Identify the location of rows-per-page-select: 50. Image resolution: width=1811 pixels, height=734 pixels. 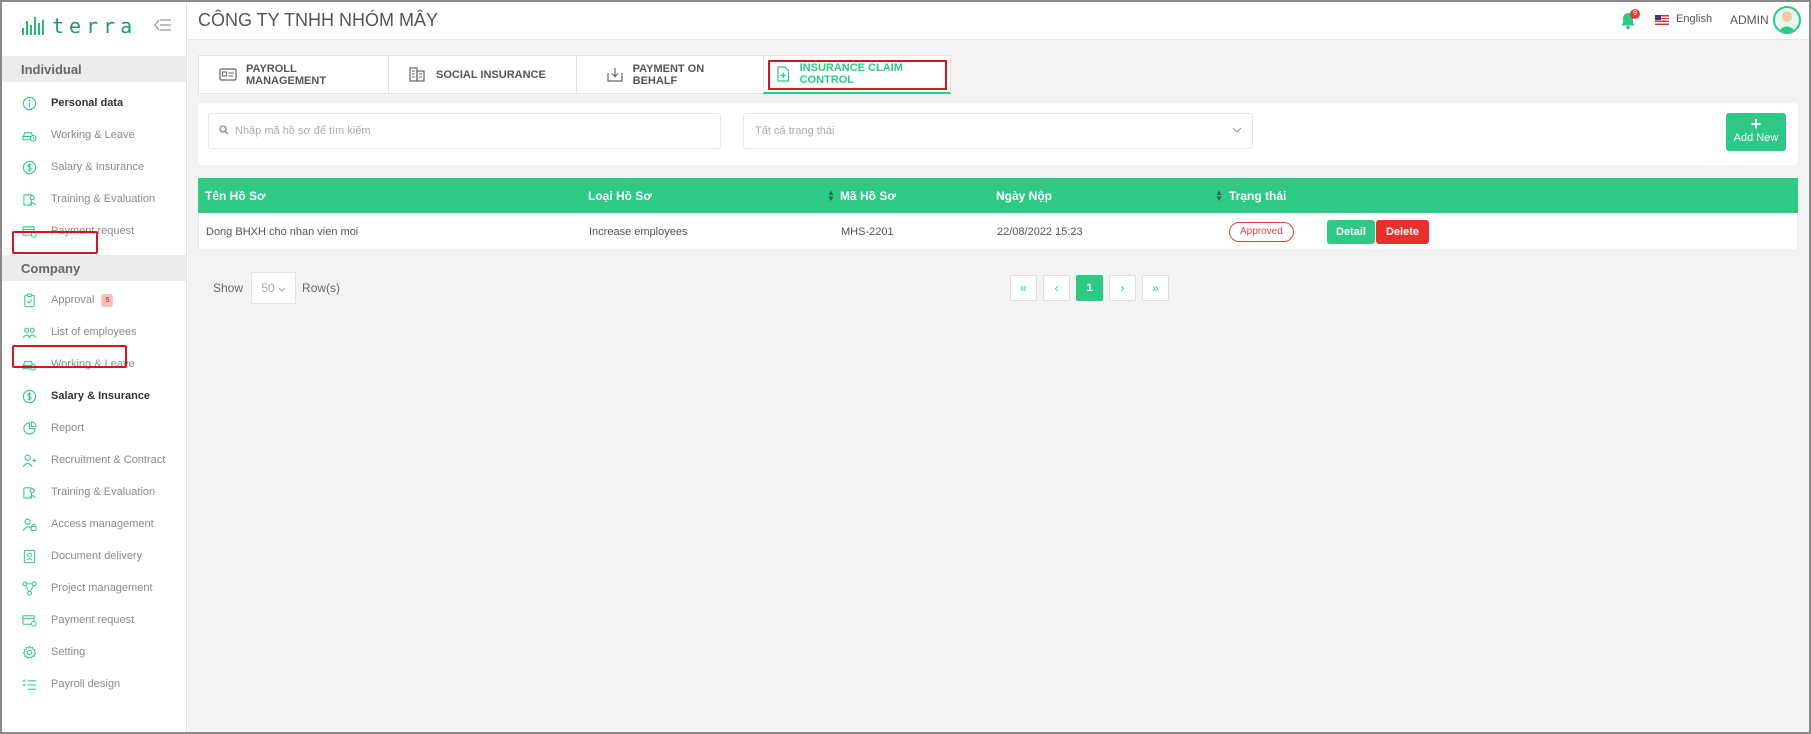
(274, 288).